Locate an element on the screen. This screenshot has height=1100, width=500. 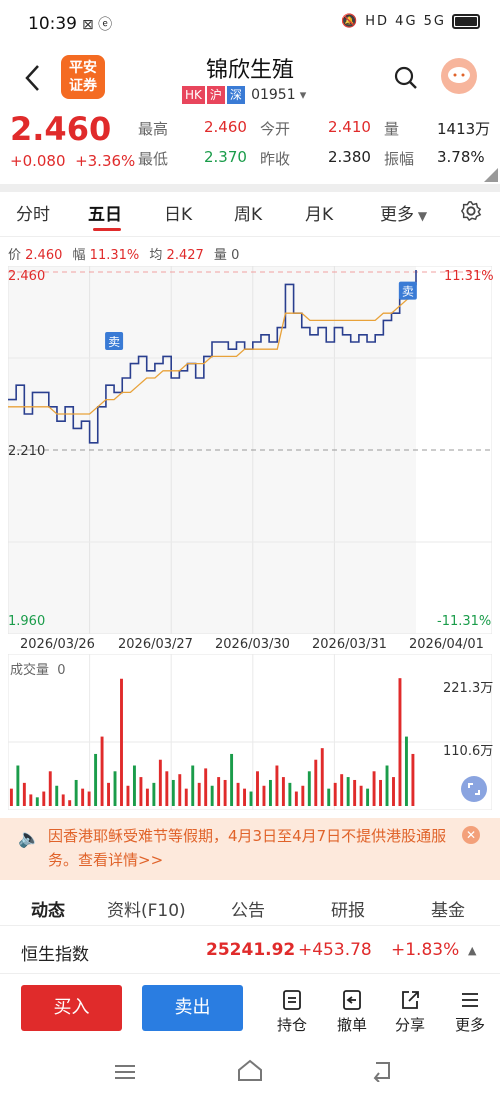
caret-down-icon: ▼ is located at coordinates (421, 216).